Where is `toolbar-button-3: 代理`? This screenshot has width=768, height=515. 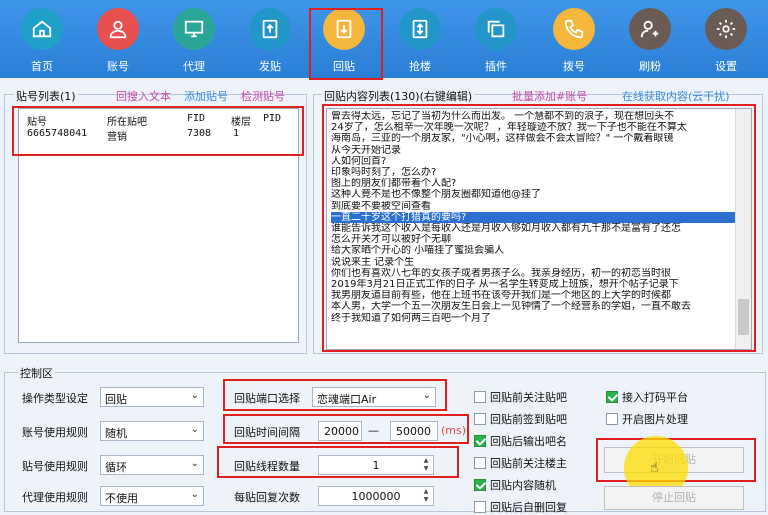 toolbar-button-3: 代理 is located at coordinates (194, 42).